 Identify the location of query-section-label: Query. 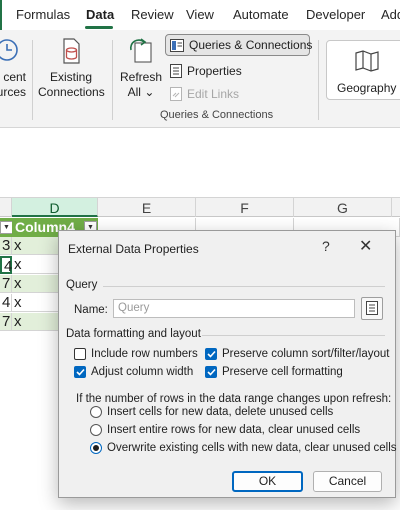
(82, 285).